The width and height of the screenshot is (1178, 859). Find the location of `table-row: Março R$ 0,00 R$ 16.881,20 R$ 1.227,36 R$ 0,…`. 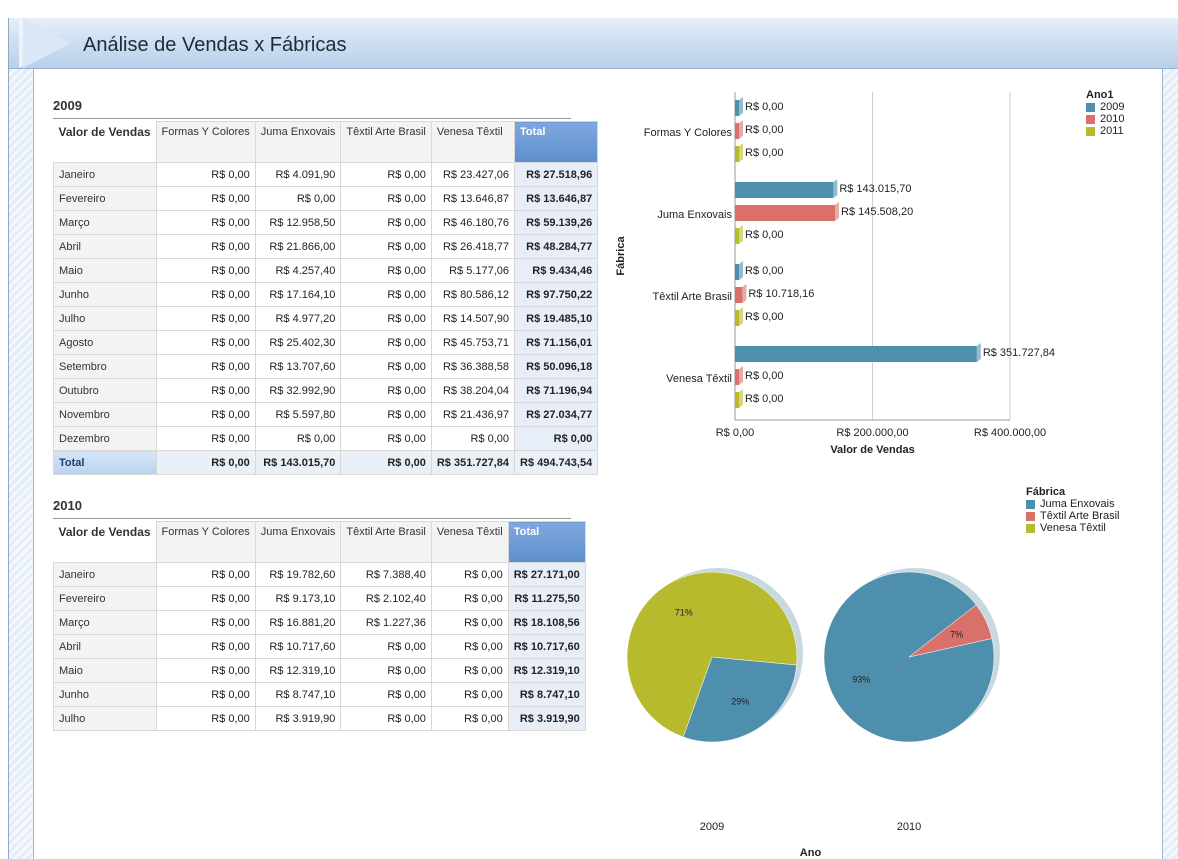

table-row: Março R$ 0,00 R$ 16.881,20 R$ 1.227,36 R$ 0,… is located at coordinates (319, 622).